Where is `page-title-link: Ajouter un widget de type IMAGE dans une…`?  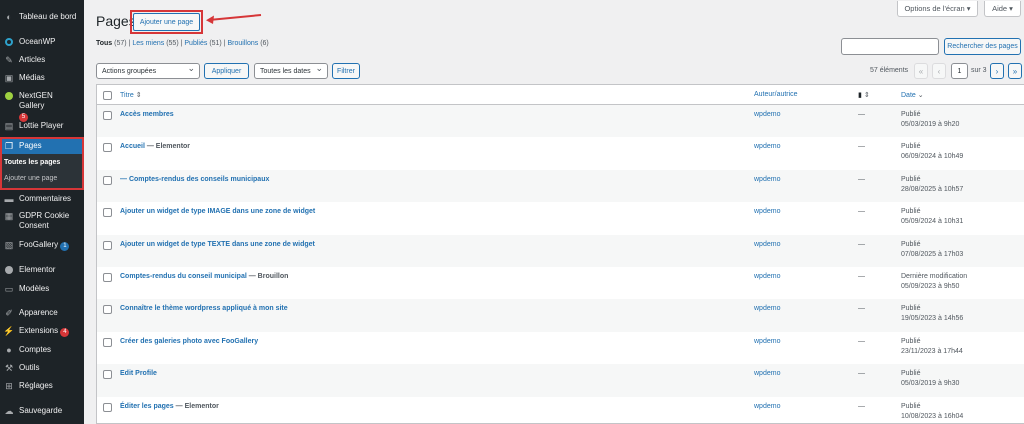 page-title-link: Ajouter un widget de type IMAGE dans une… is located at coordinates (217, 211).